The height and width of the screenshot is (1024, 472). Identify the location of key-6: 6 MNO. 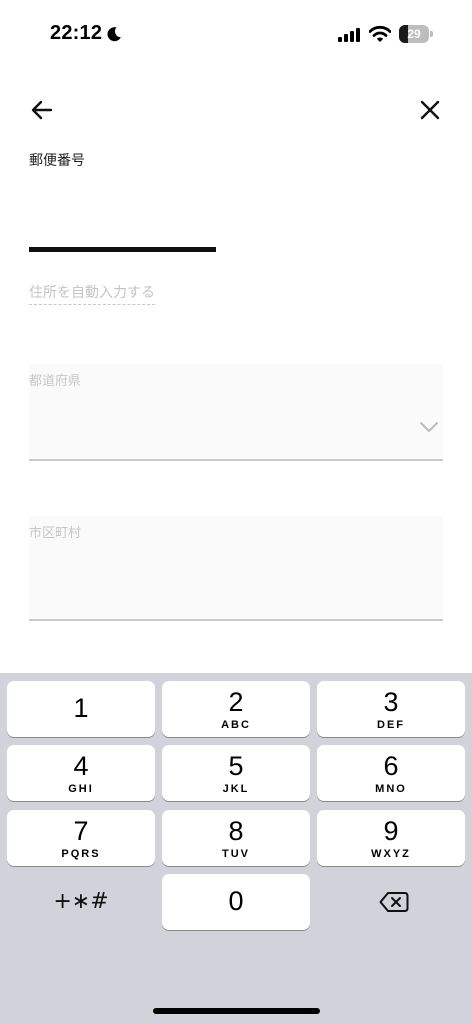
(391, 773).